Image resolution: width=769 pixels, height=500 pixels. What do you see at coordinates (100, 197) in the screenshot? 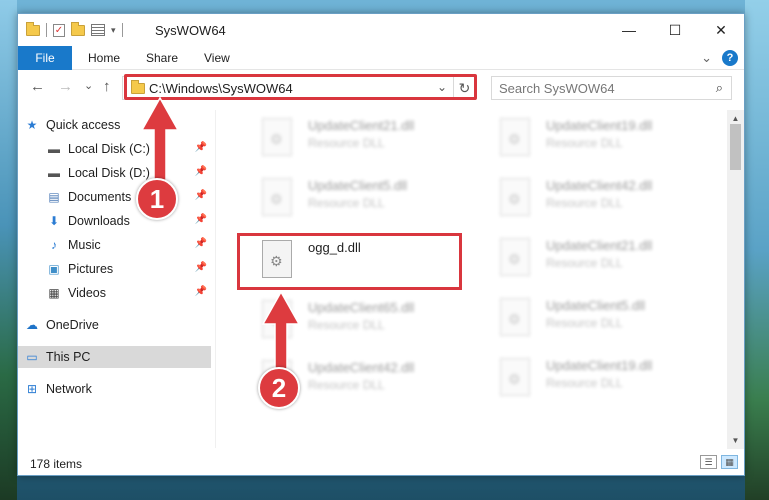
I see `sidebar-item-label: Documents` at bounding box center [100, 197].